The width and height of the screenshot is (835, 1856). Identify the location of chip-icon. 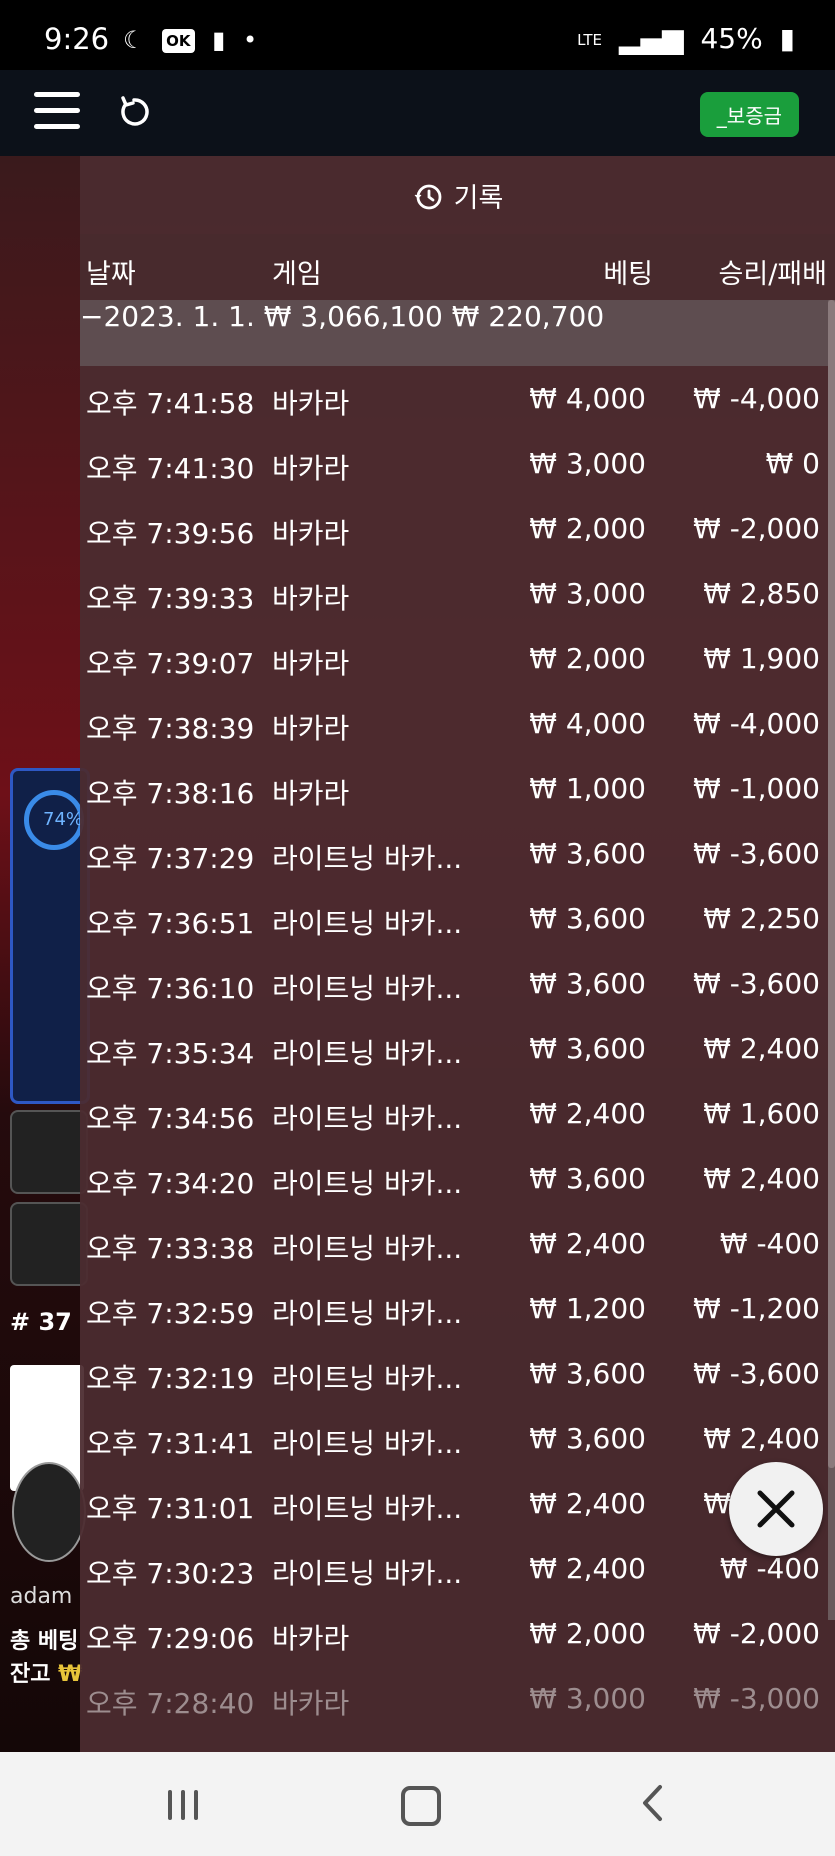
(49, 1512).